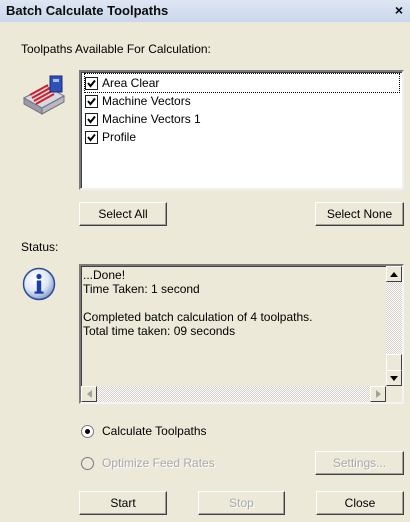  What do you see at coordinates (123, 503) in the screenshot?
I see `start-button: Start` at bounding box center [123, 503].